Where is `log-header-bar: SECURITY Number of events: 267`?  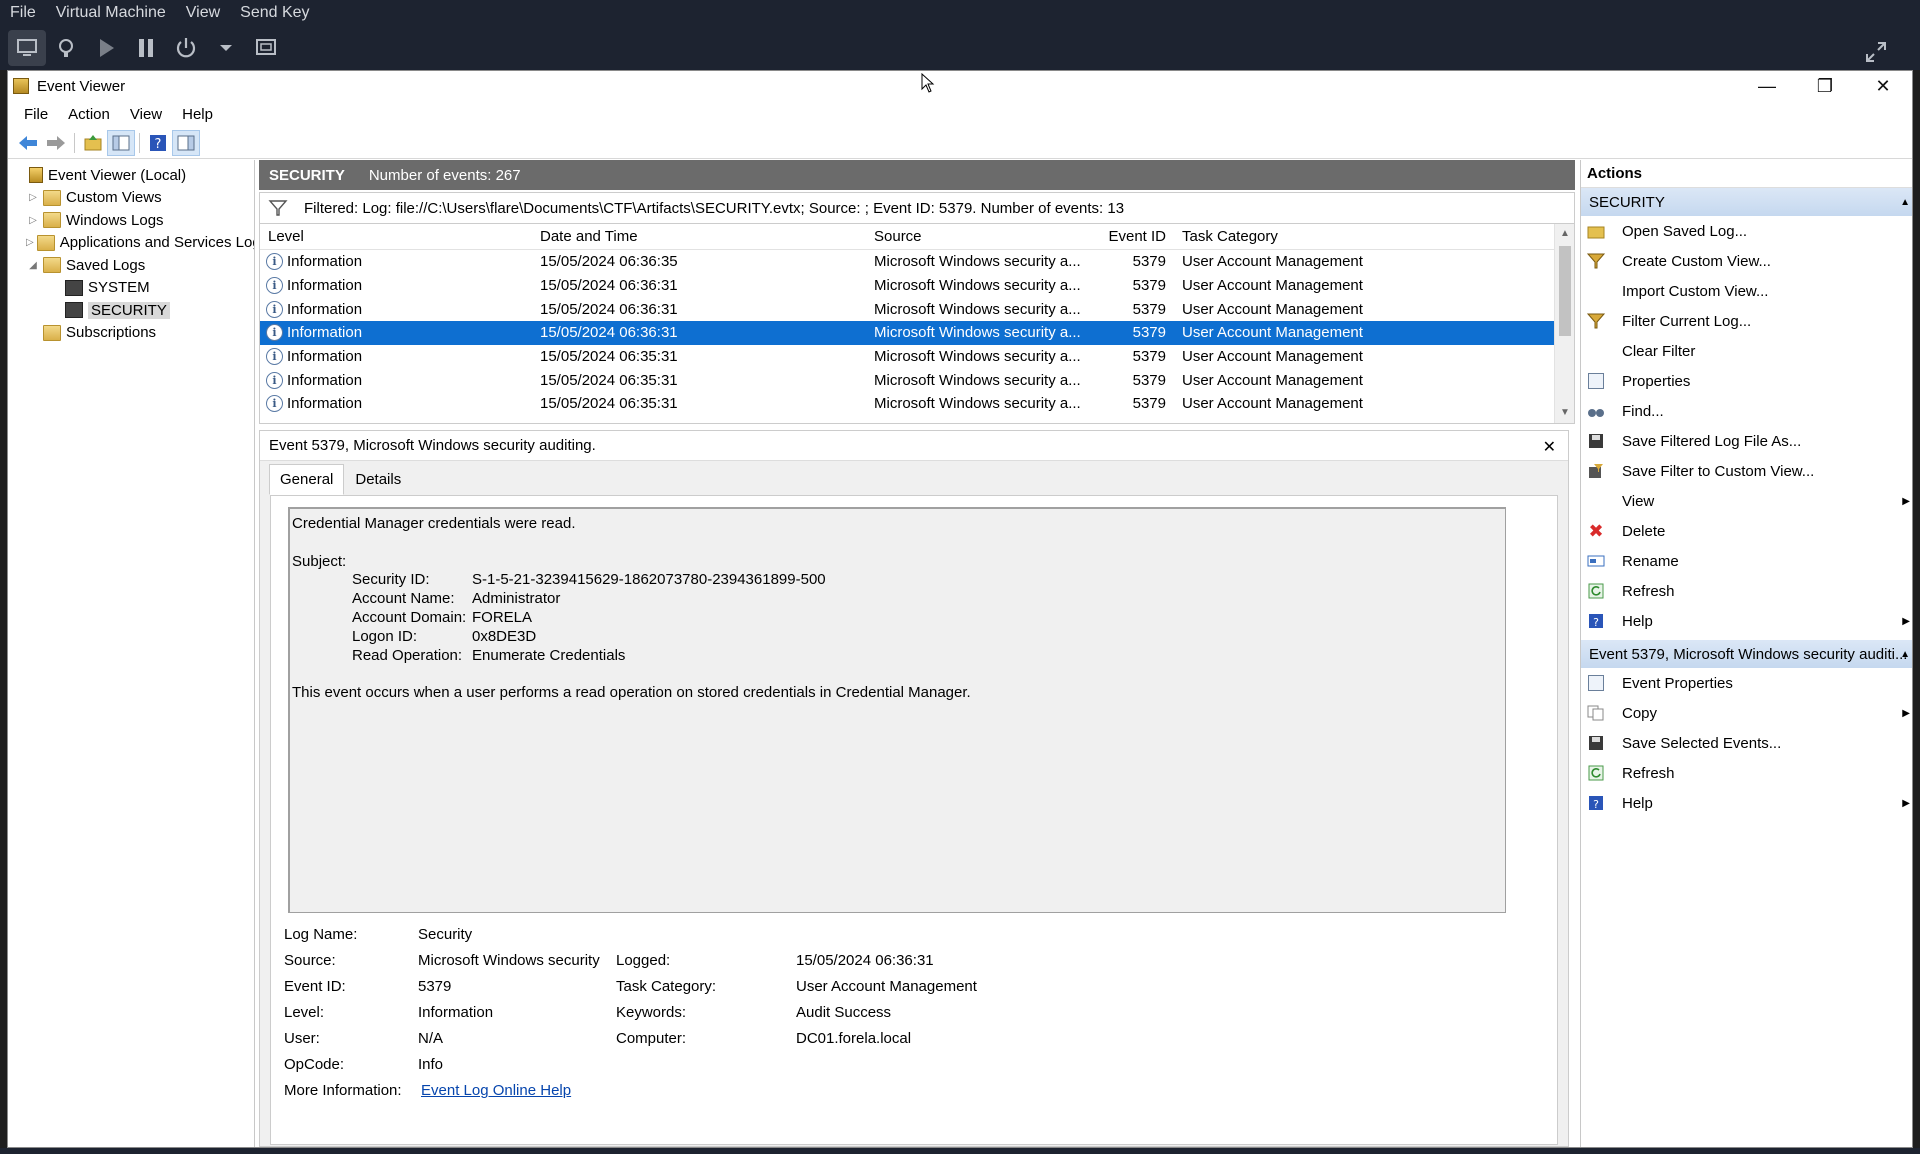
log-header-bar: SECURITY Number of events: 267 is located at coordinates (917, 175).